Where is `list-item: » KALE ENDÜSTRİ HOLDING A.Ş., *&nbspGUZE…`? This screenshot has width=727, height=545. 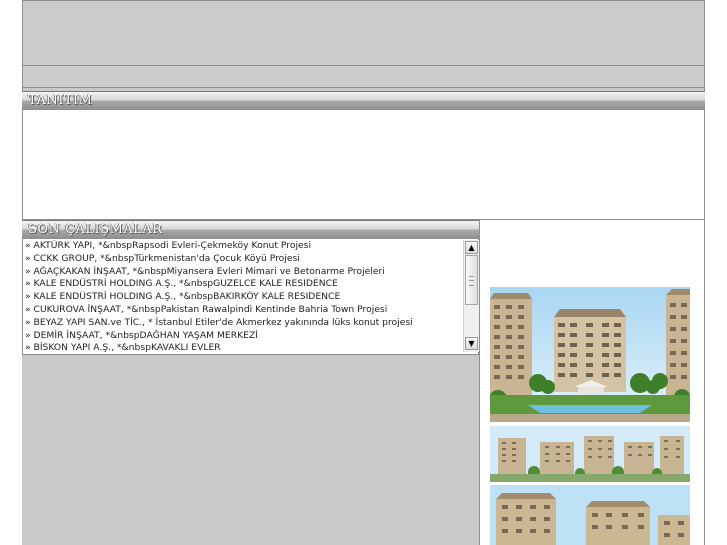
list-item: » KALE ENDÜSTRİ HOLDING A.Ş., *&nbspGUZE… is located at coordinates (243, 284).